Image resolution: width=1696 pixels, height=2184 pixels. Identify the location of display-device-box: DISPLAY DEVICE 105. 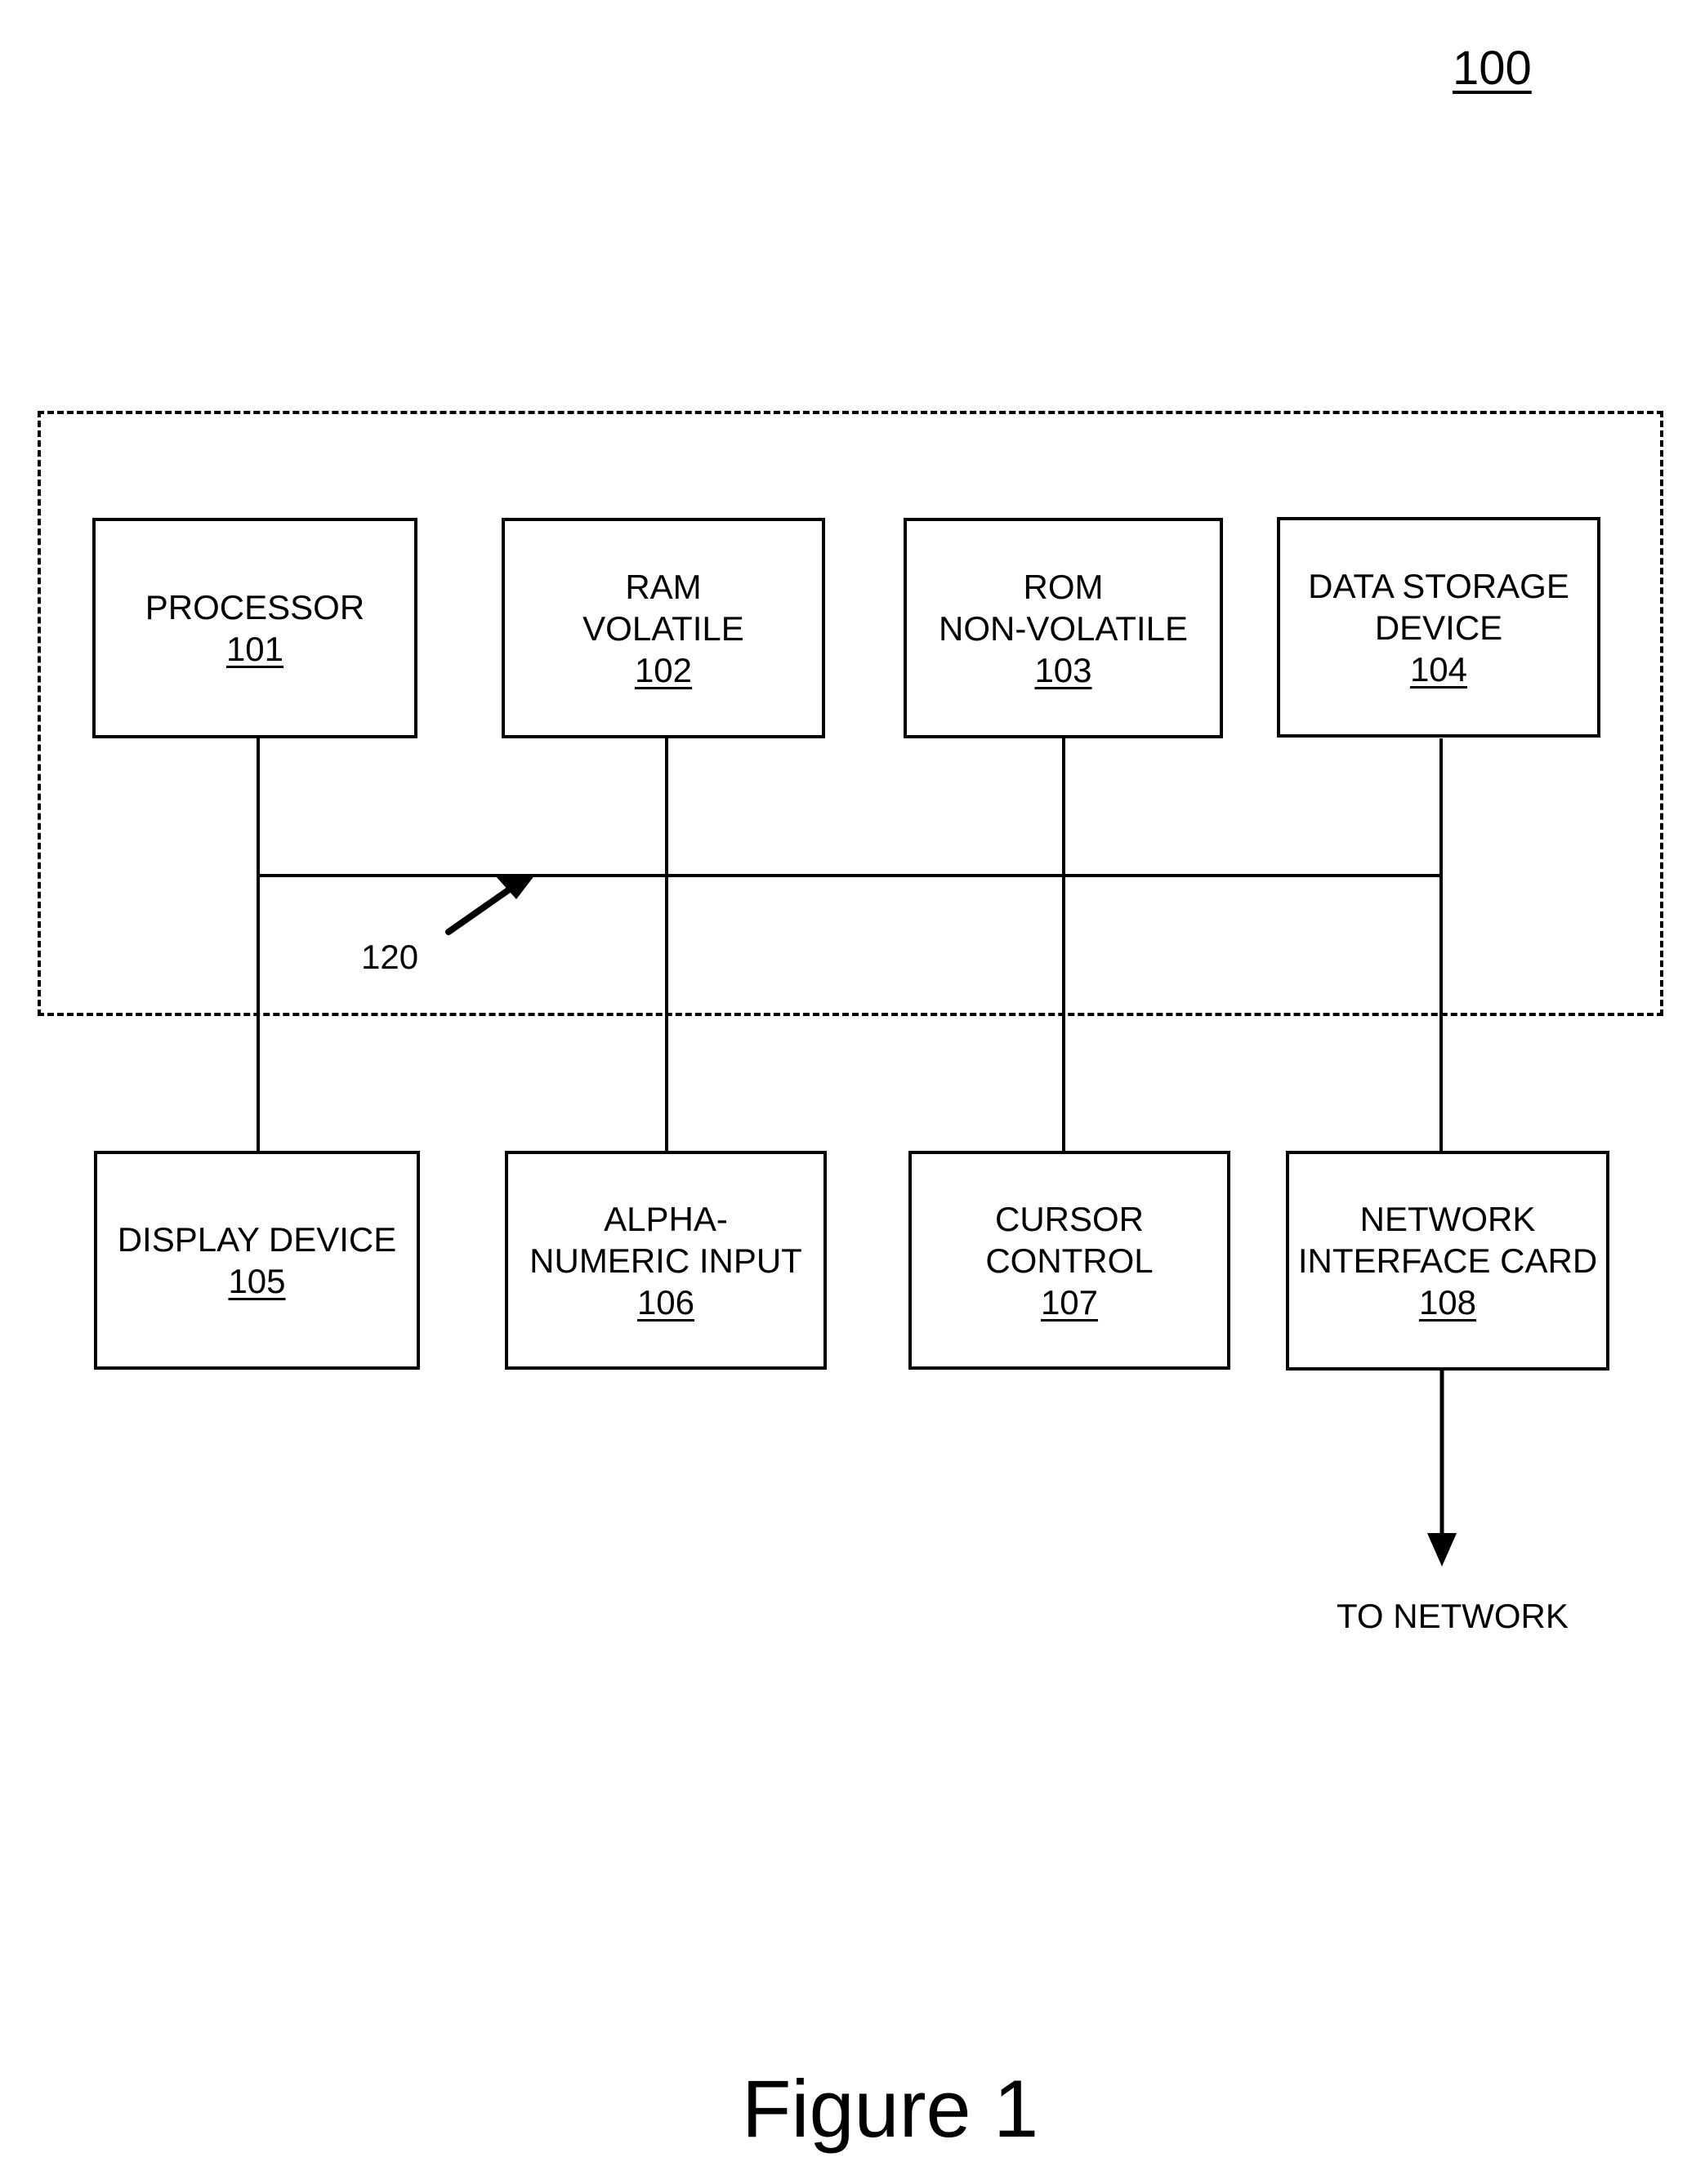
(257, 1260).